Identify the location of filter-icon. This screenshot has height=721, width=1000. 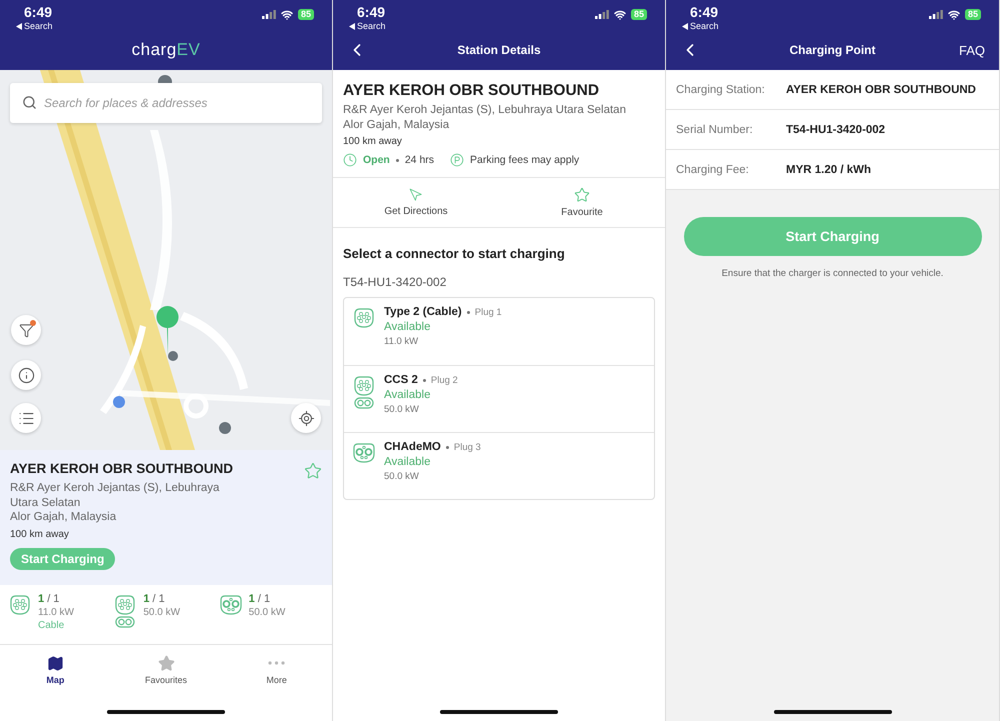
(26, 330).